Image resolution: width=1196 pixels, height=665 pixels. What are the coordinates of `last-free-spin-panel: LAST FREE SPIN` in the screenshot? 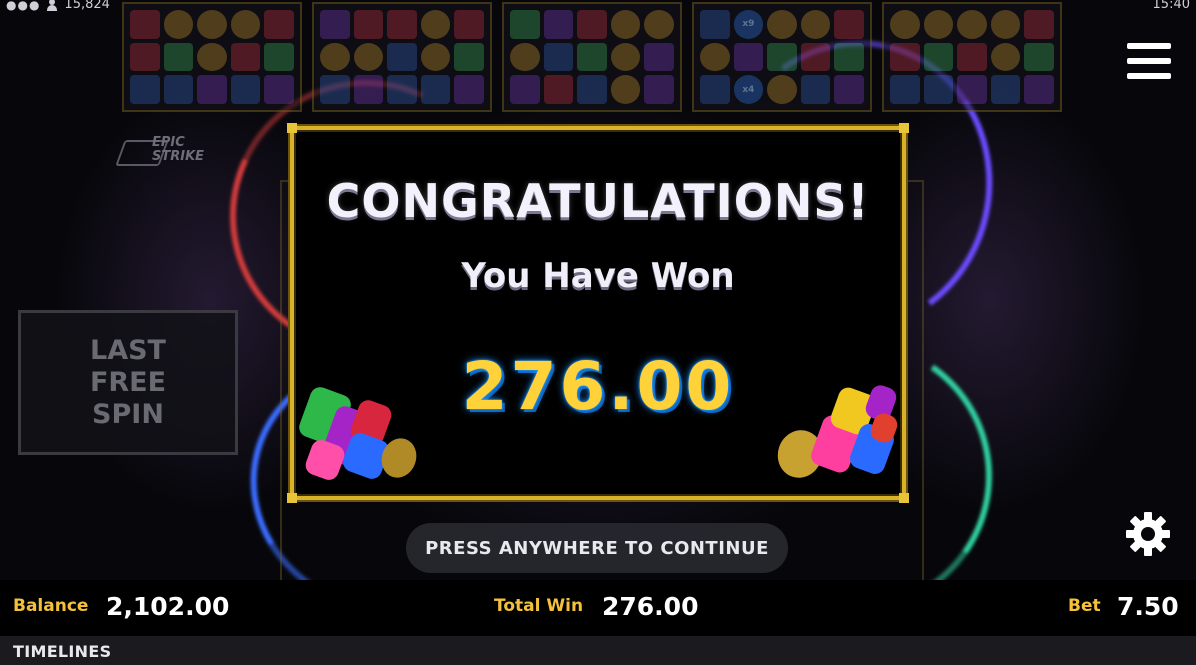 It's located at (128, 382).